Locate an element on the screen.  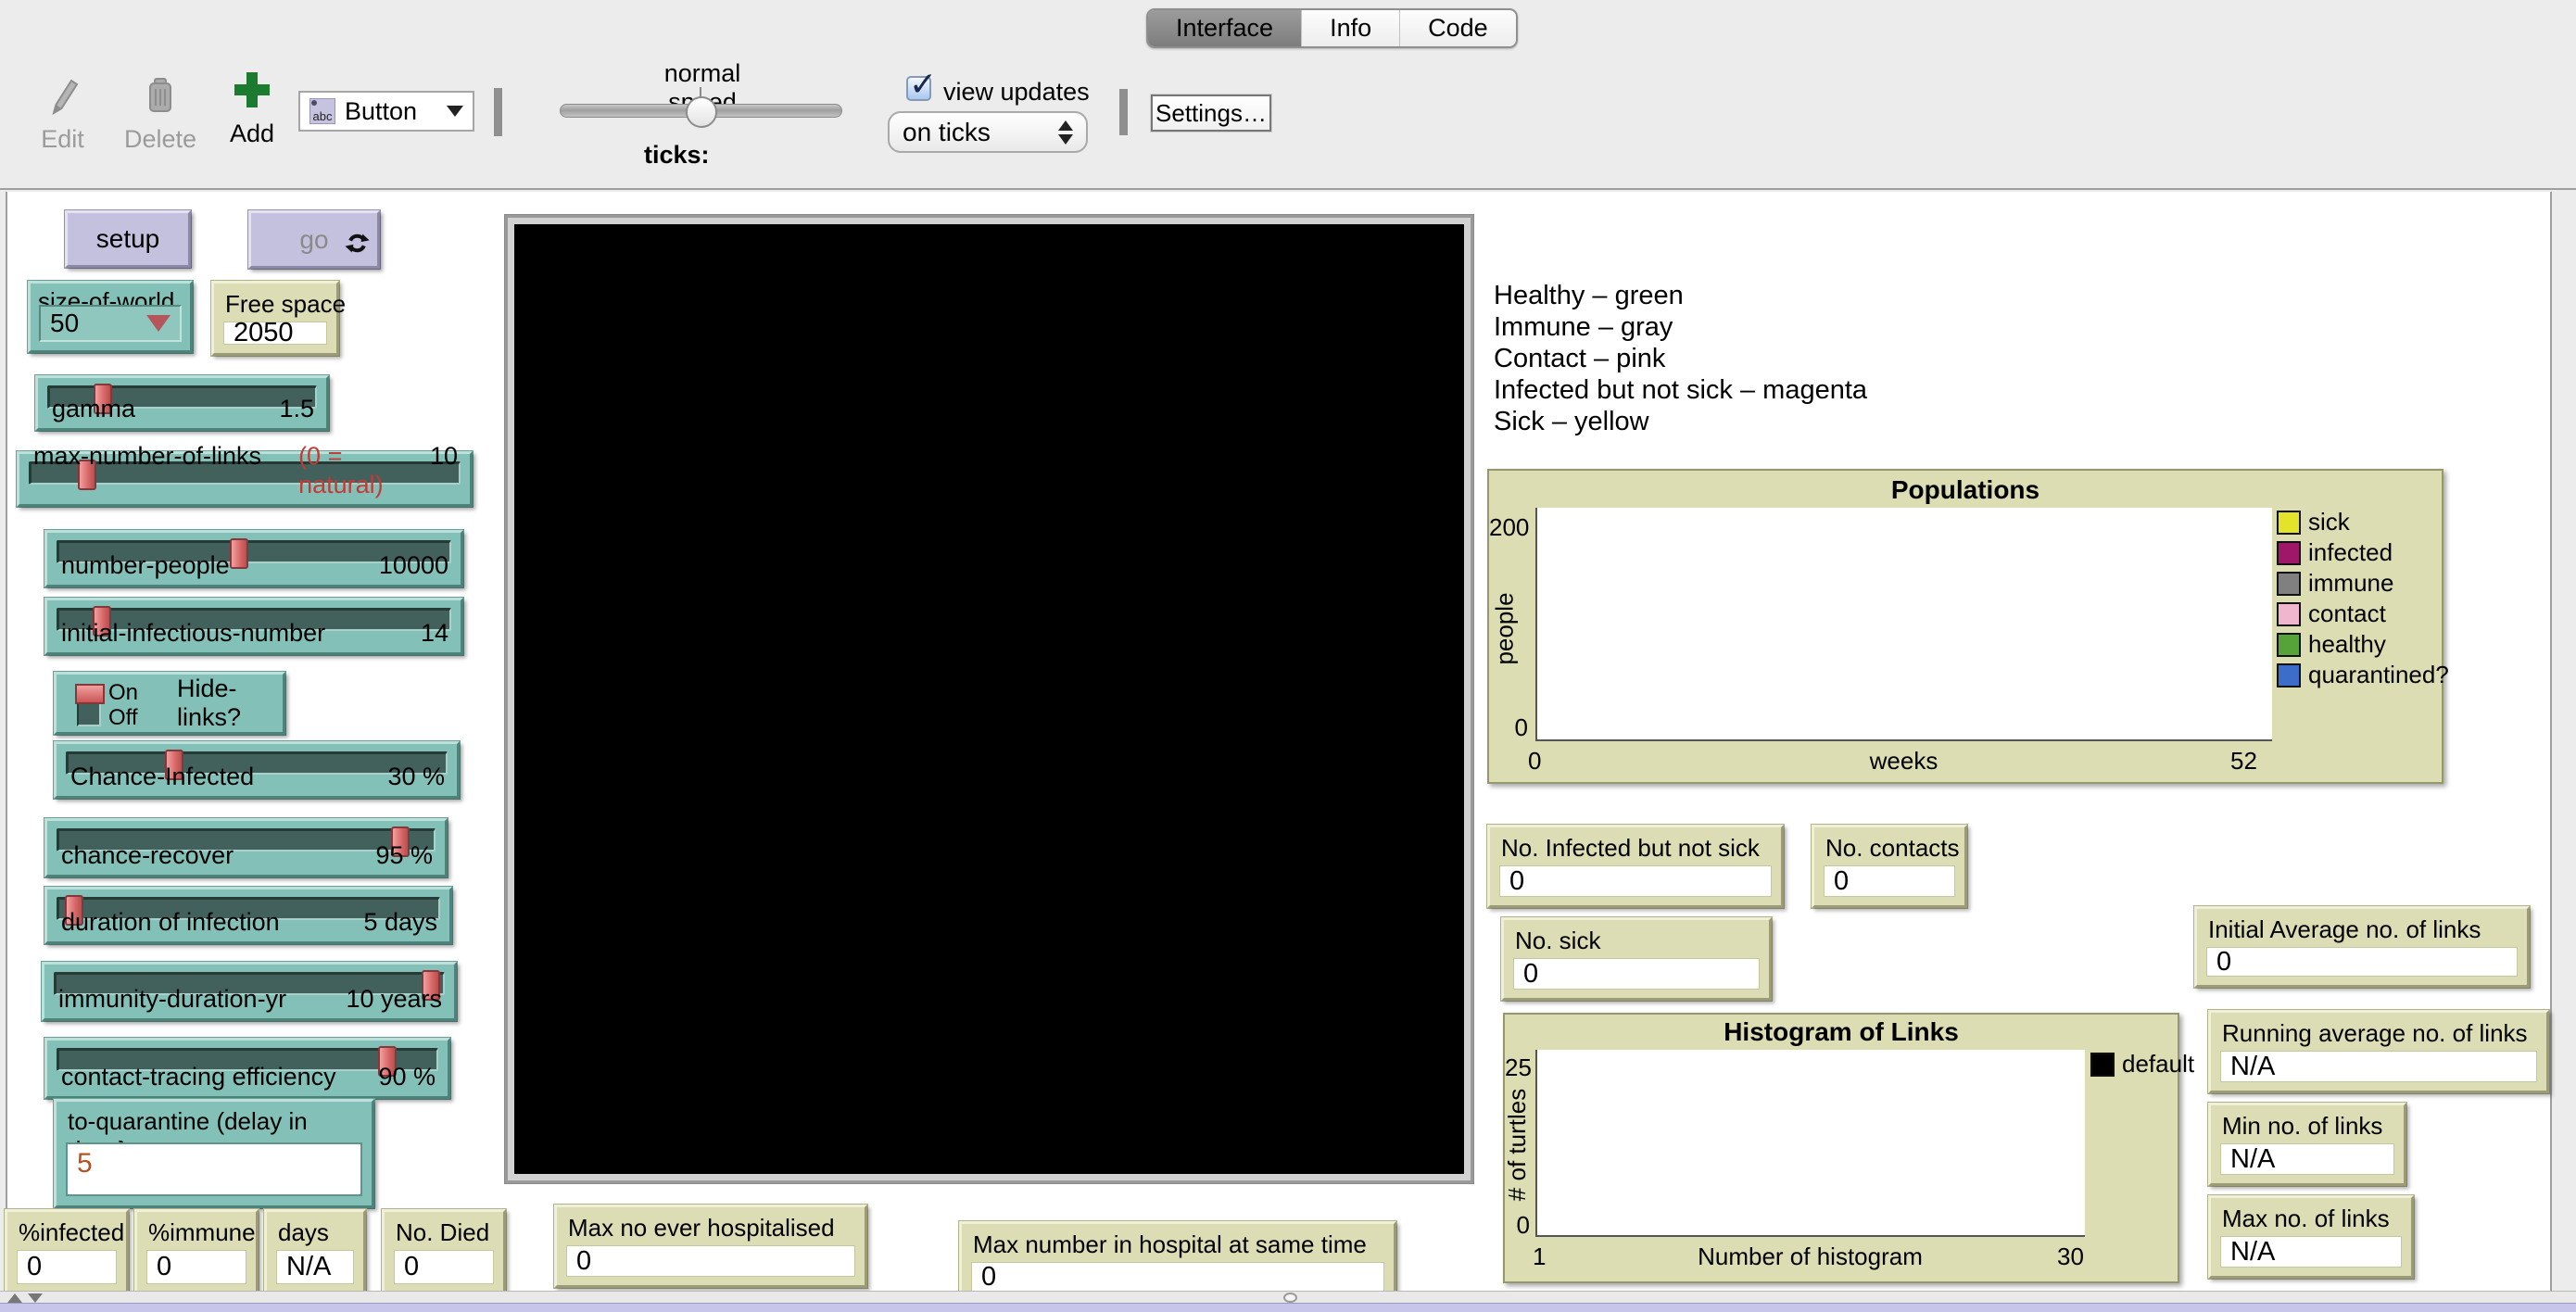
slider-contact-tracing-efficiency: contact-tracing efficiency 90 % is located at coordinates (247, 1069).